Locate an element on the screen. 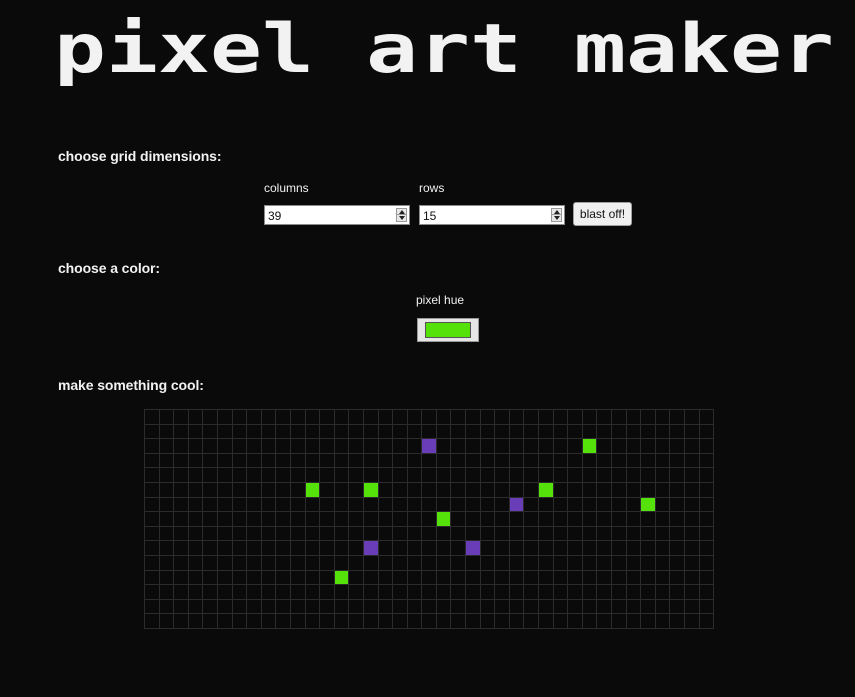 This screenshot has width=855, height=697. spinner-down-icon is located at coordinates (402, 218).